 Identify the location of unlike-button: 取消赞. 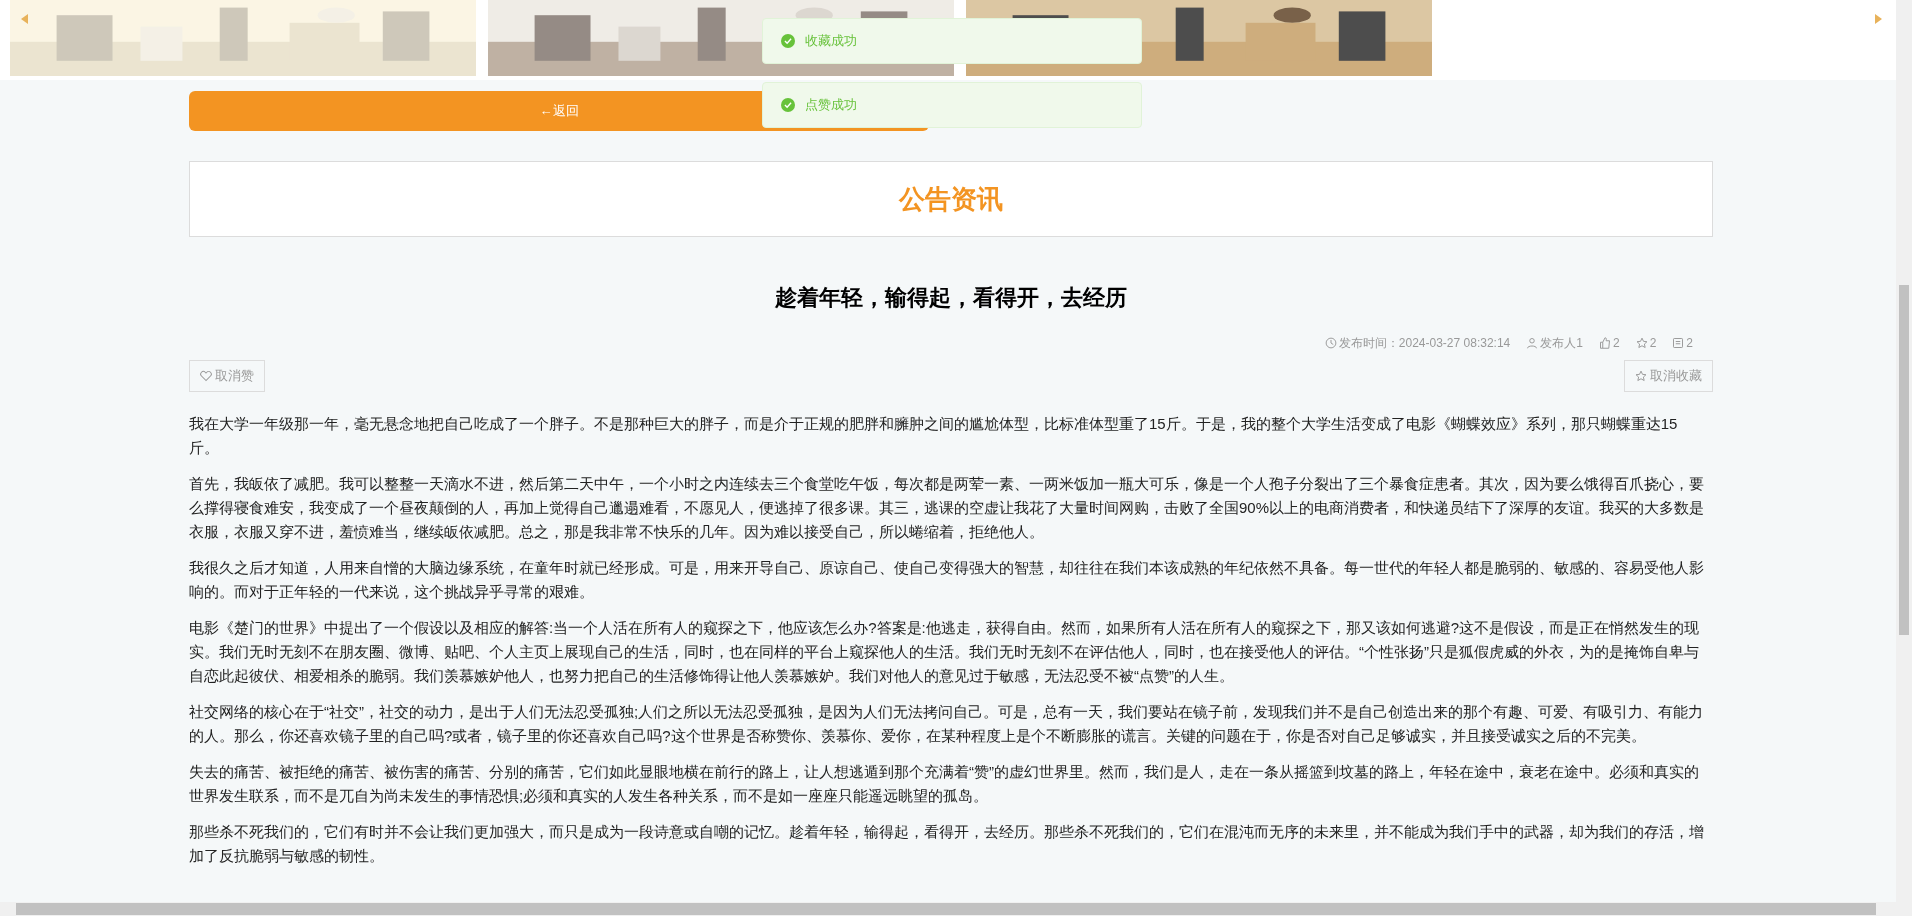
(227, 376).